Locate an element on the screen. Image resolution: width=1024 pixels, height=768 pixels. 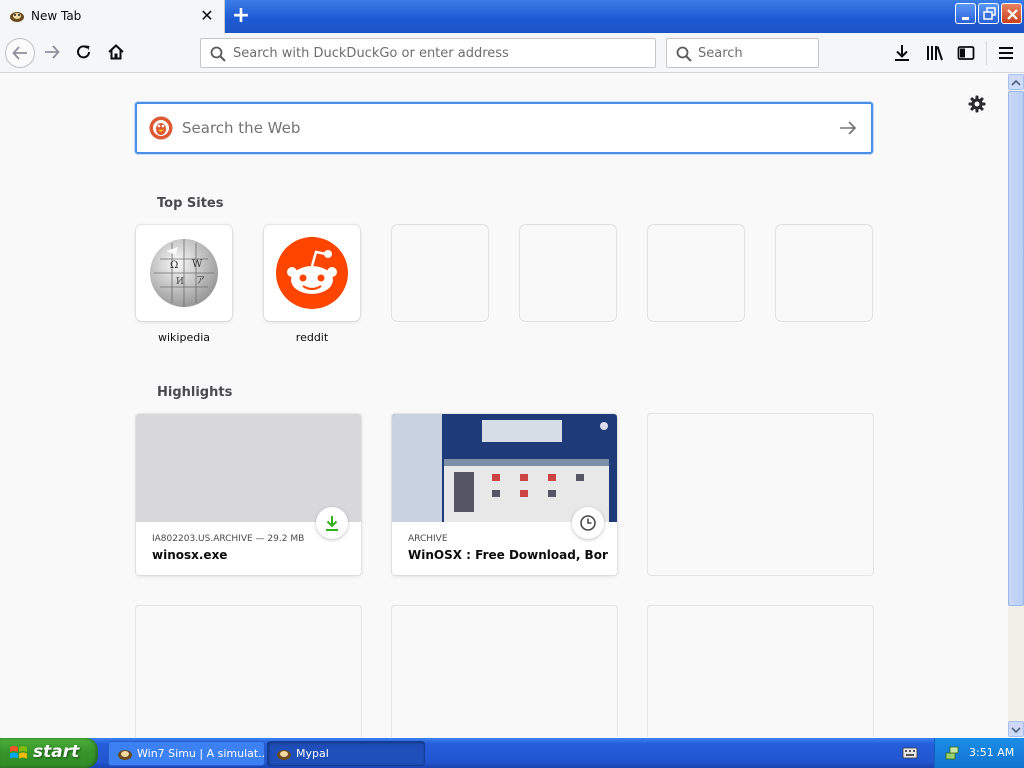
scroll-up-button is located at coordinates (1016, 82).